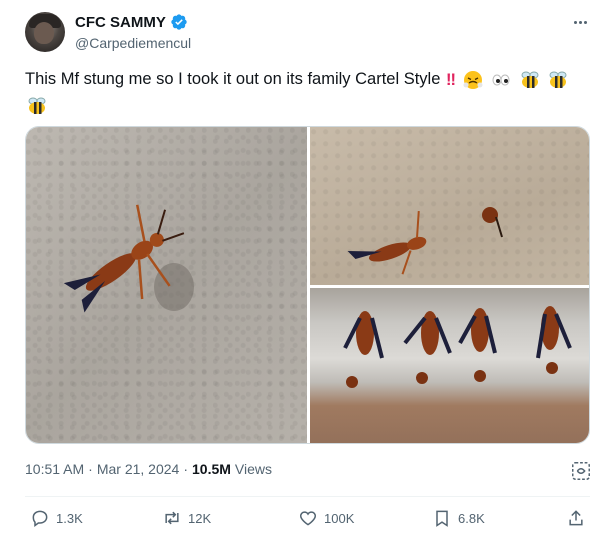 This screenshot has height=543, width=614. I want to click on repost-button: 12K, so click(186, 518).